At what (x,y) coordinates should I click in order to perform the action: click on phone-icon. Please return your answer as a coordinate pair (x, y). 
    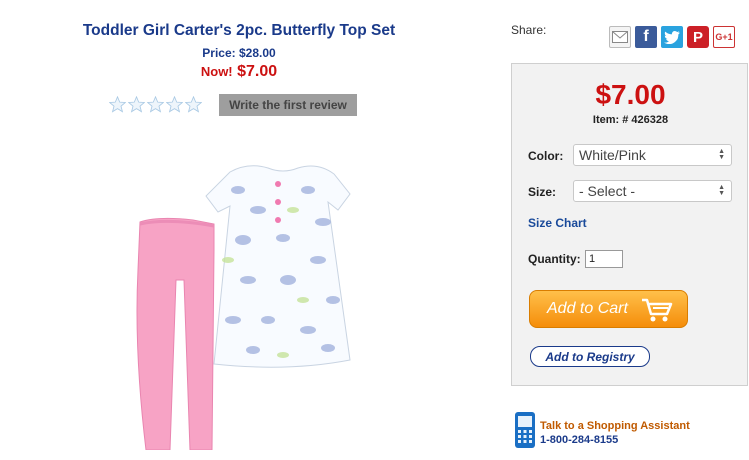
    Looking at the image, I should click on (525, 430).